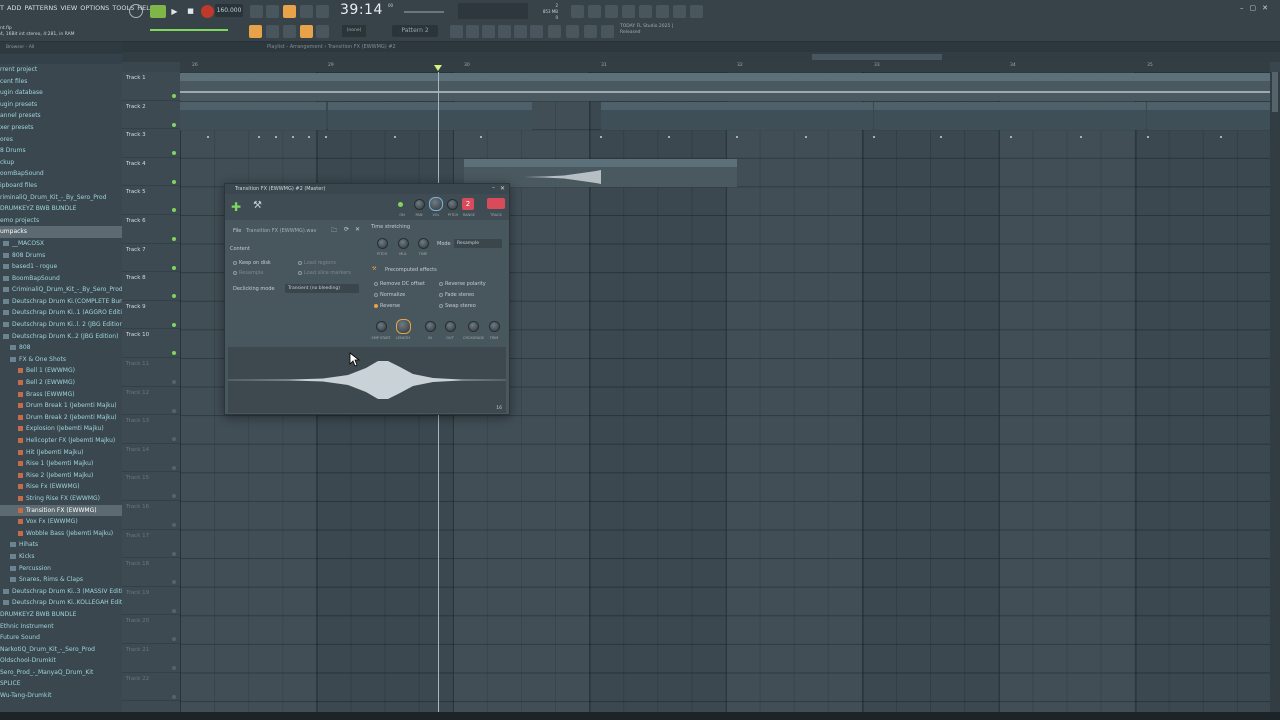 The image size is (1280, 720). I want to click on track-header: Track 21, so click(151, 658).